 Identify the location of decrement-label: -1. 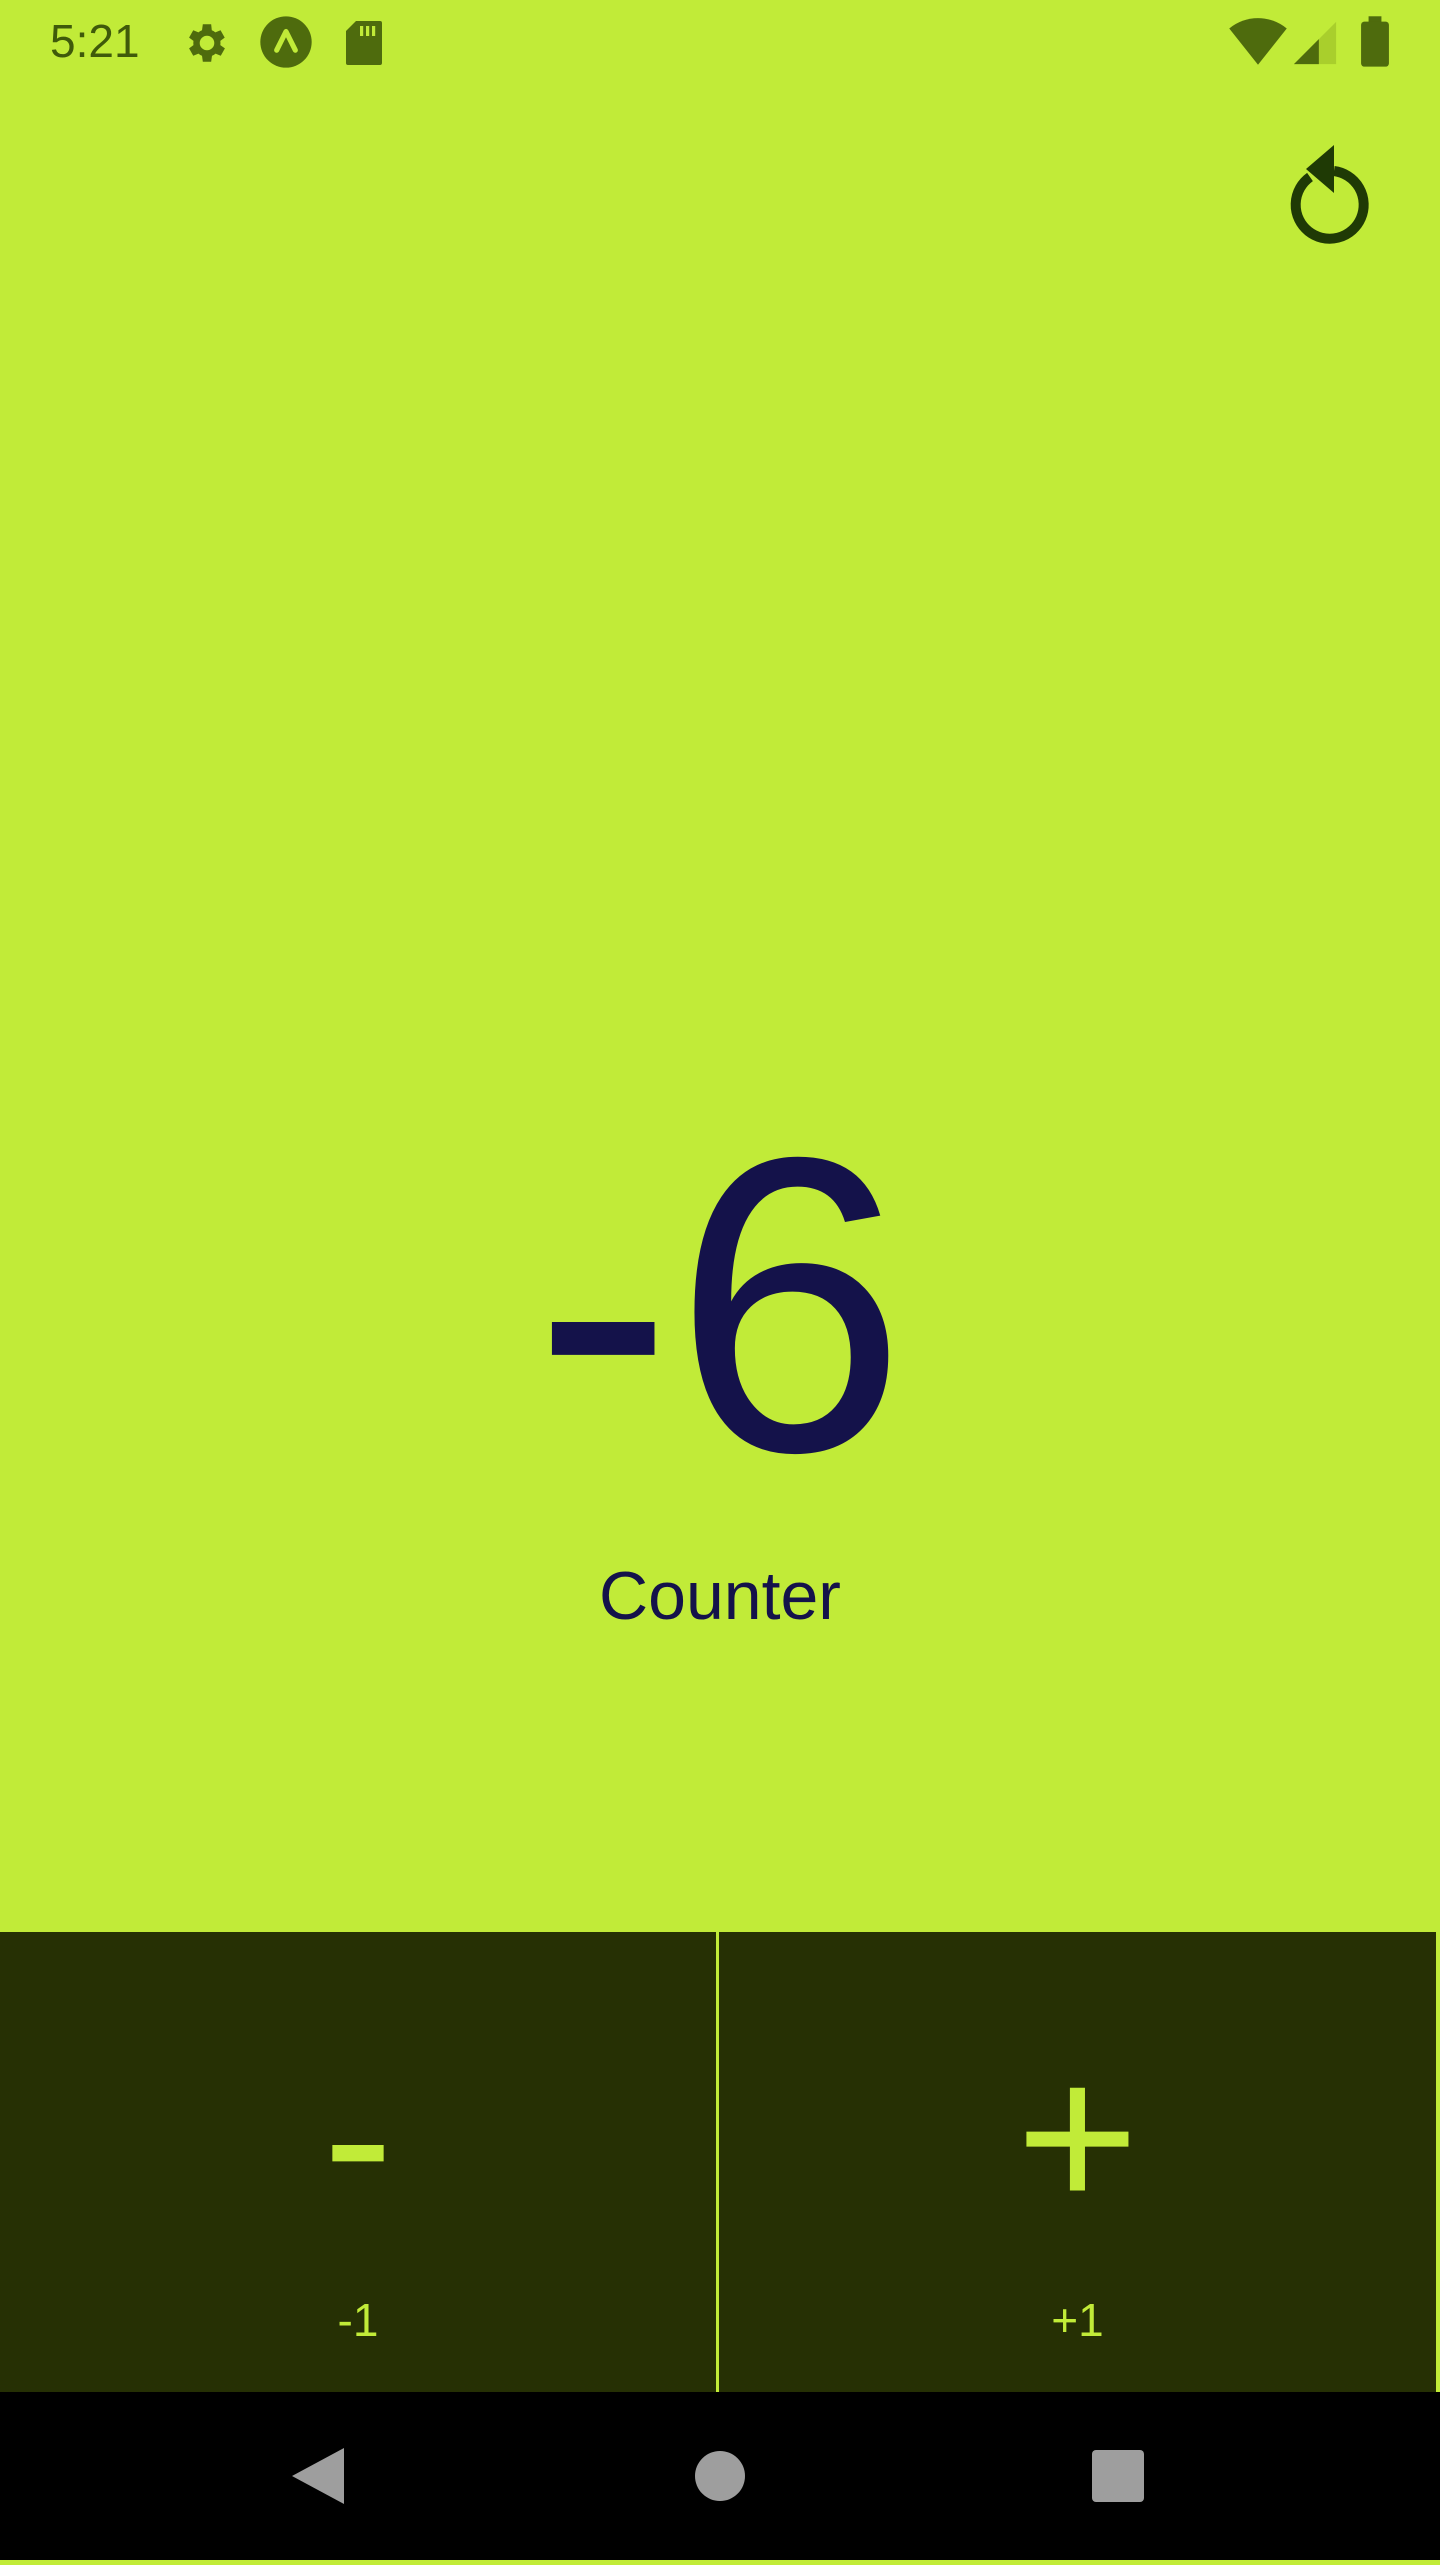
(358, 2320).